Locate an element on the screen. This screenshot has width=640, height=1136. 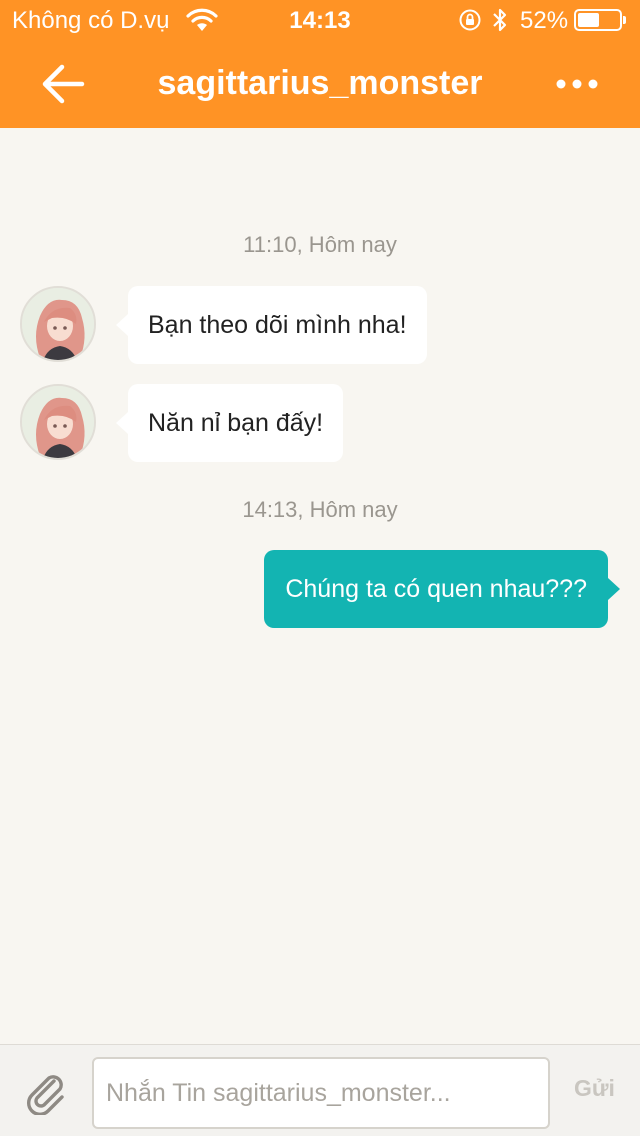
paperclip-icon is located at coordinates (46, 1093).